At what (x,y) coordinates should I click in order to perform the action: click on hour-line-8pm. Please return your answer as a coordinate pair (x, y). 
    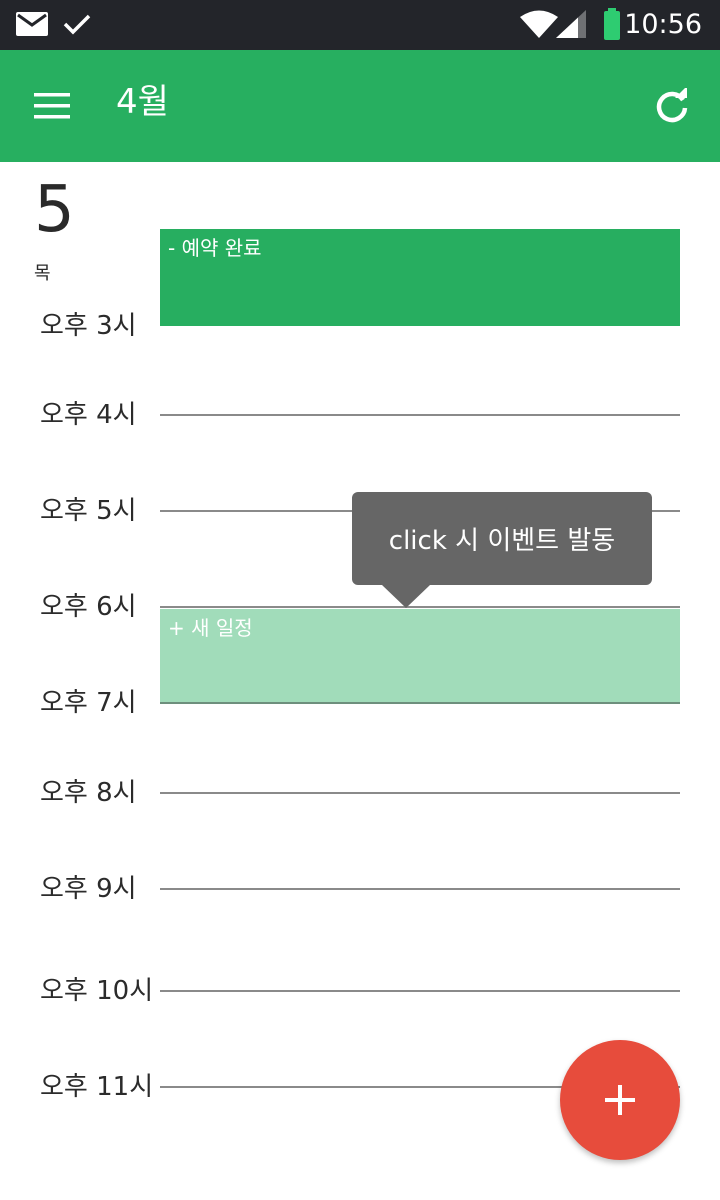
    Looking at the image, I should click on (420, 793).